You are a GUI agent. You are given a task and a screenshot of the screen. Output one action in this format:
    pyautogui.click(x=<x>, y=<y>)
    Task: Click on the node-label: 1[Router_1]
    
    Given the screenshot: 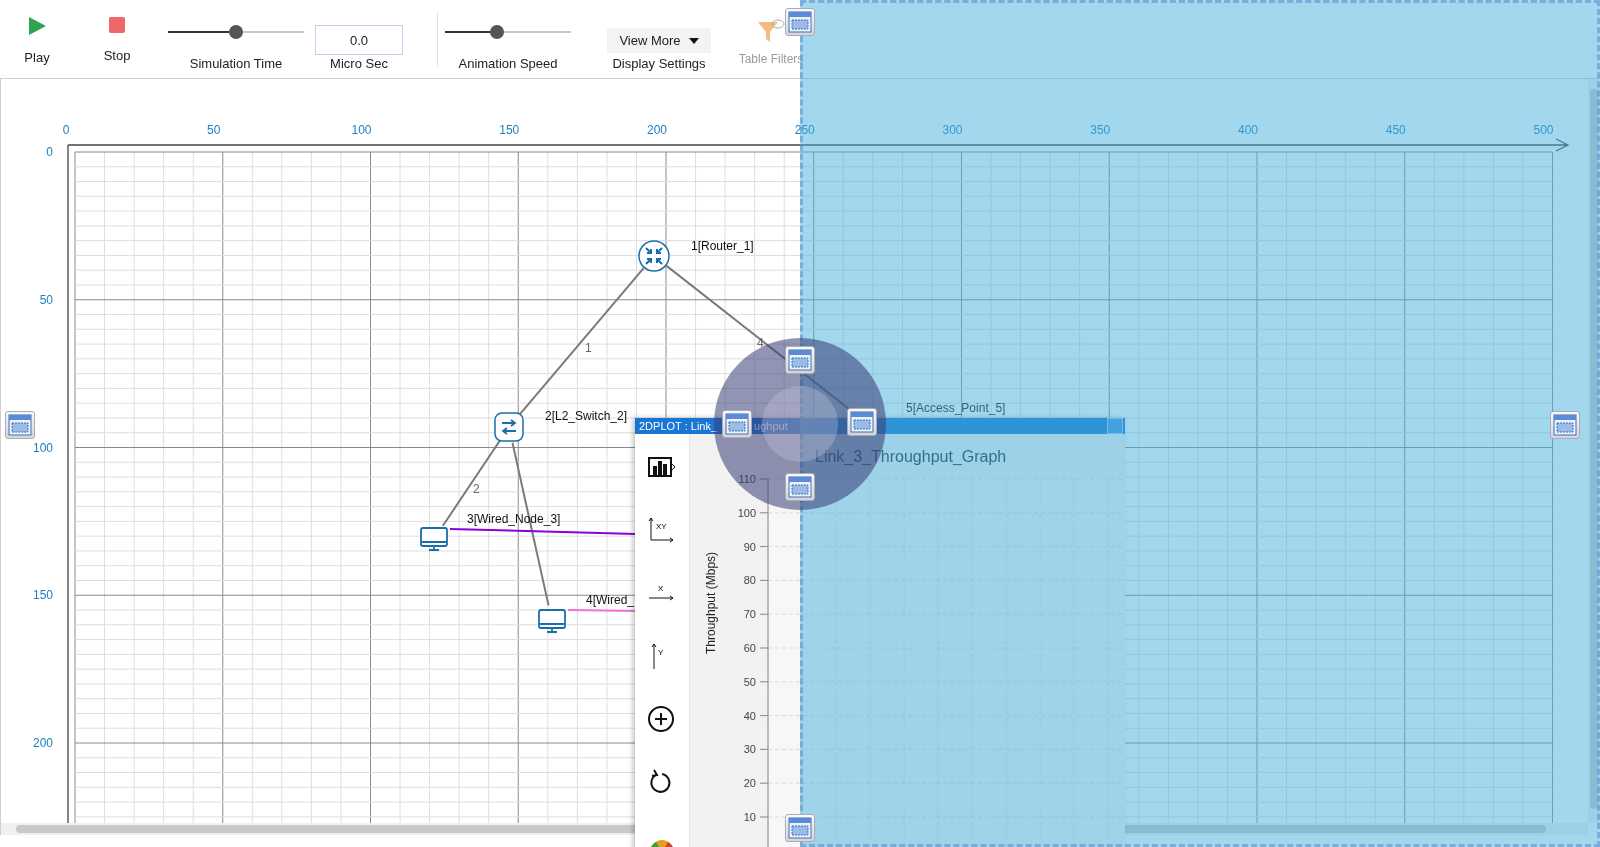 What is the action you would take?
    pyautogui.click(x=722, y=246)
    